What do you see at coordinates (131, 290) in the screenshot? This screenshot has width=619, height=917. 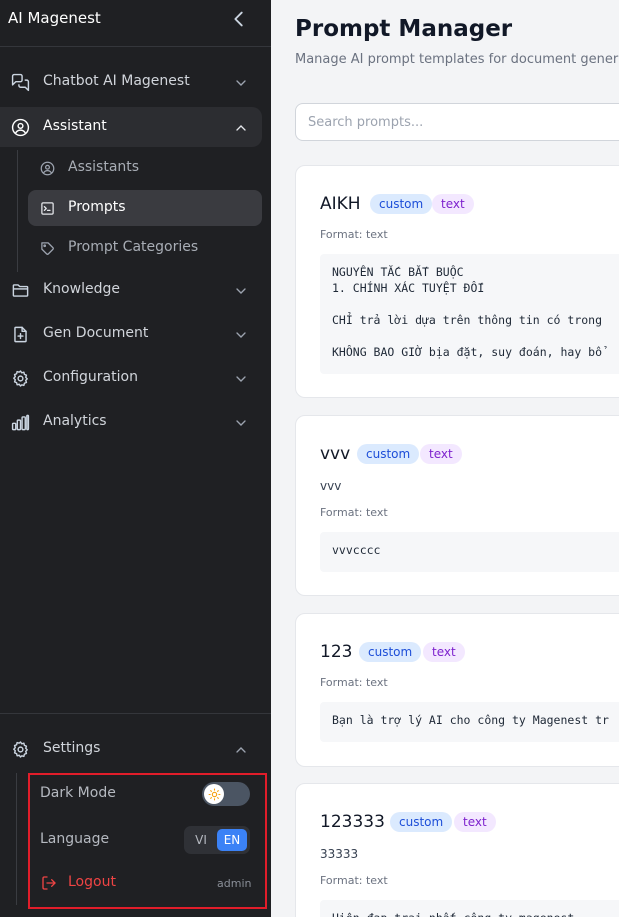 I see `nav-knowledge: Knowledge` at bounding box center [131, 290].